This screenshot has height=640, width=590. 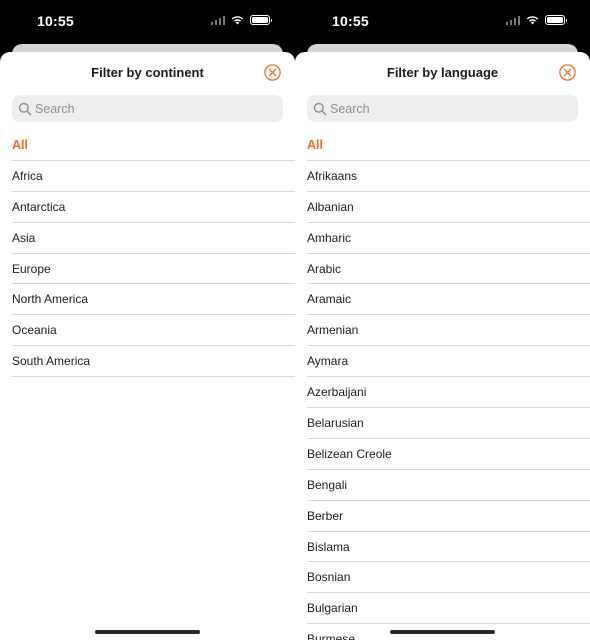 What do you see at coordinates (448, 547) in the screenshot?
I see `list-item-bislama: Bislama` at bounding box center [448, 547].